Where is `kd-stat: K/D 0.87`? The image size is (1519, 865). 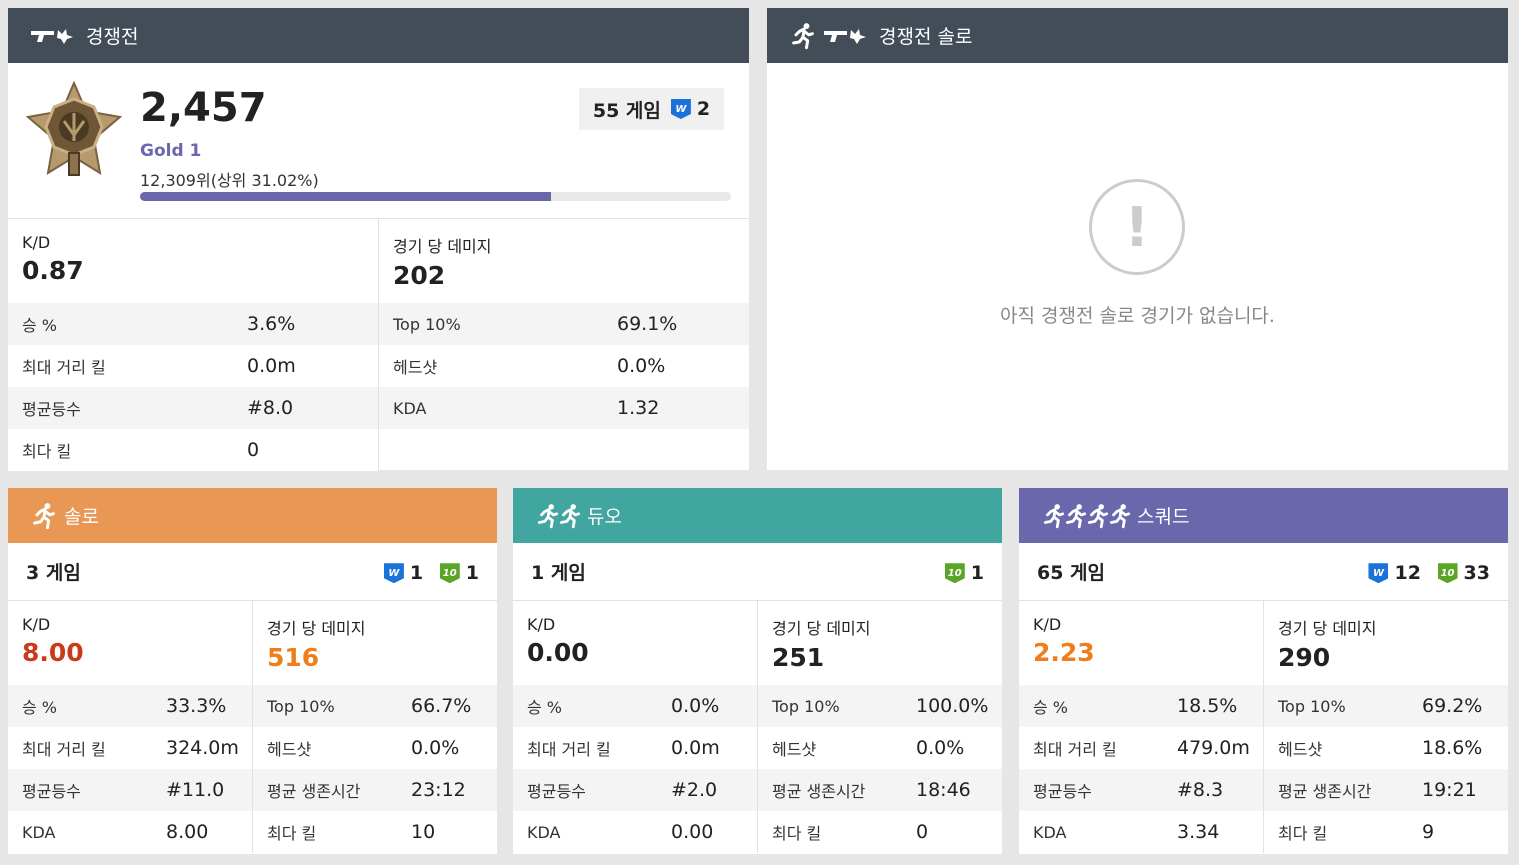 kd-stat: K/D 0.87 is located at coordinates (193, 261).